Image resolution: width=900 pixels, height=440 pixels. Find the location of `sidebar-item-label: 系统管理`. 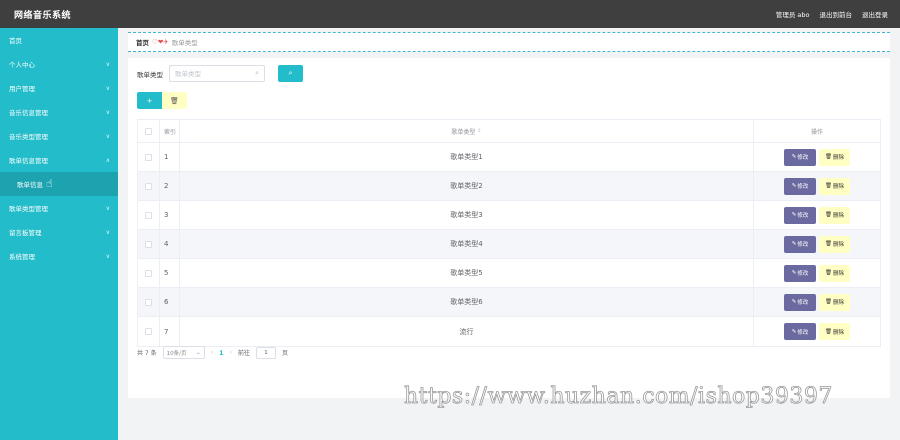

sidebar-item-label: 系统管理 is located at coordinates (22, 257).